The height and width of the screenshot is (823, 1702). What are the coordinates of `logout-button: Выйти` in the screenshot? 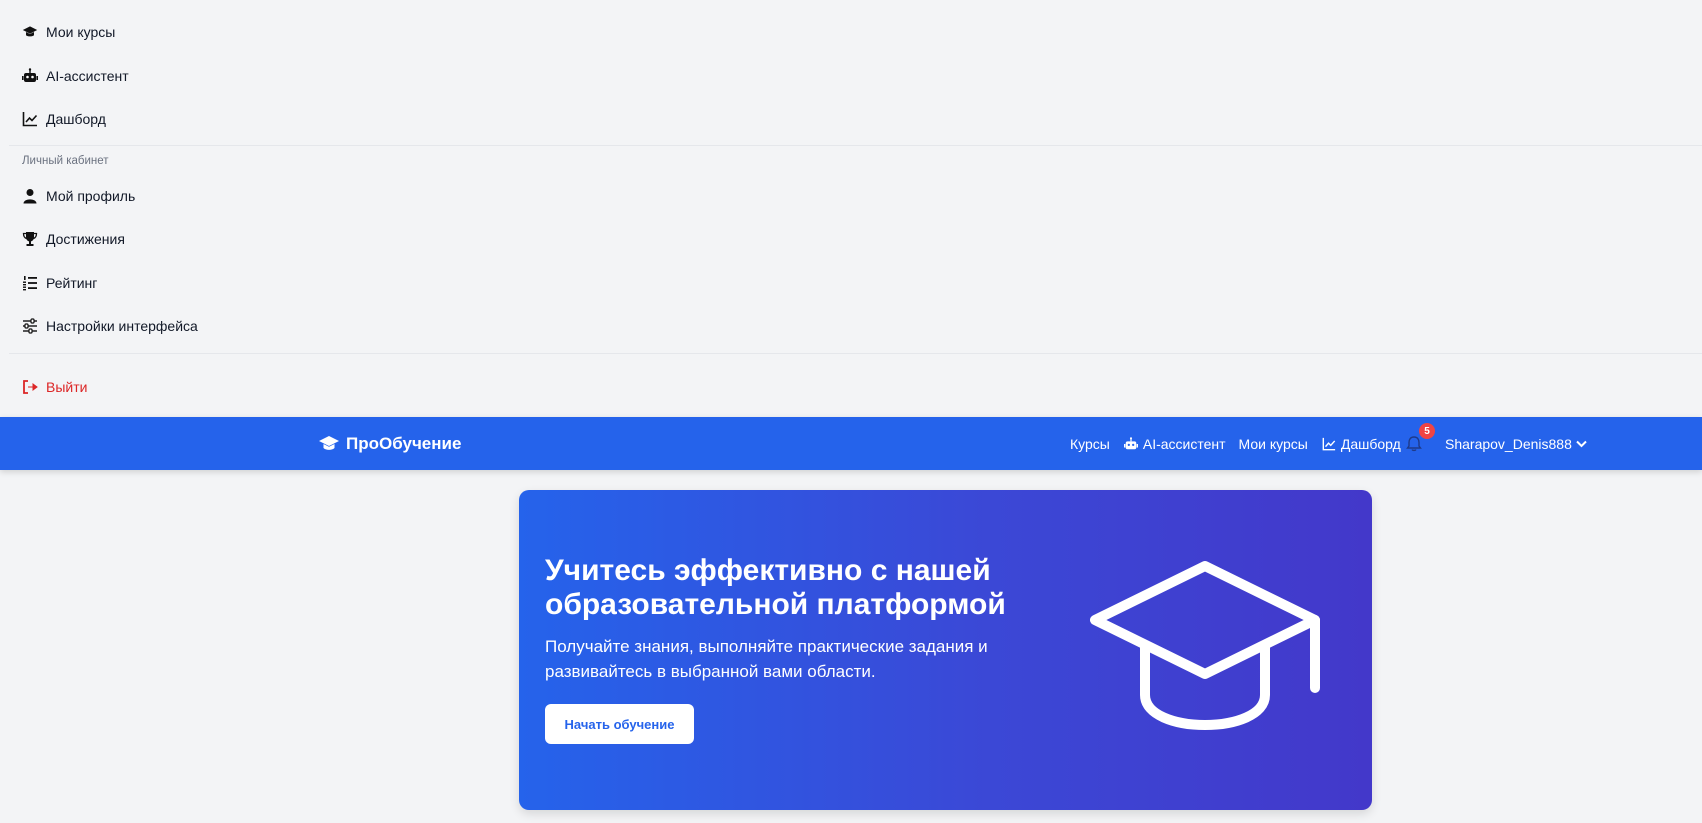 It's located at (54, 387).